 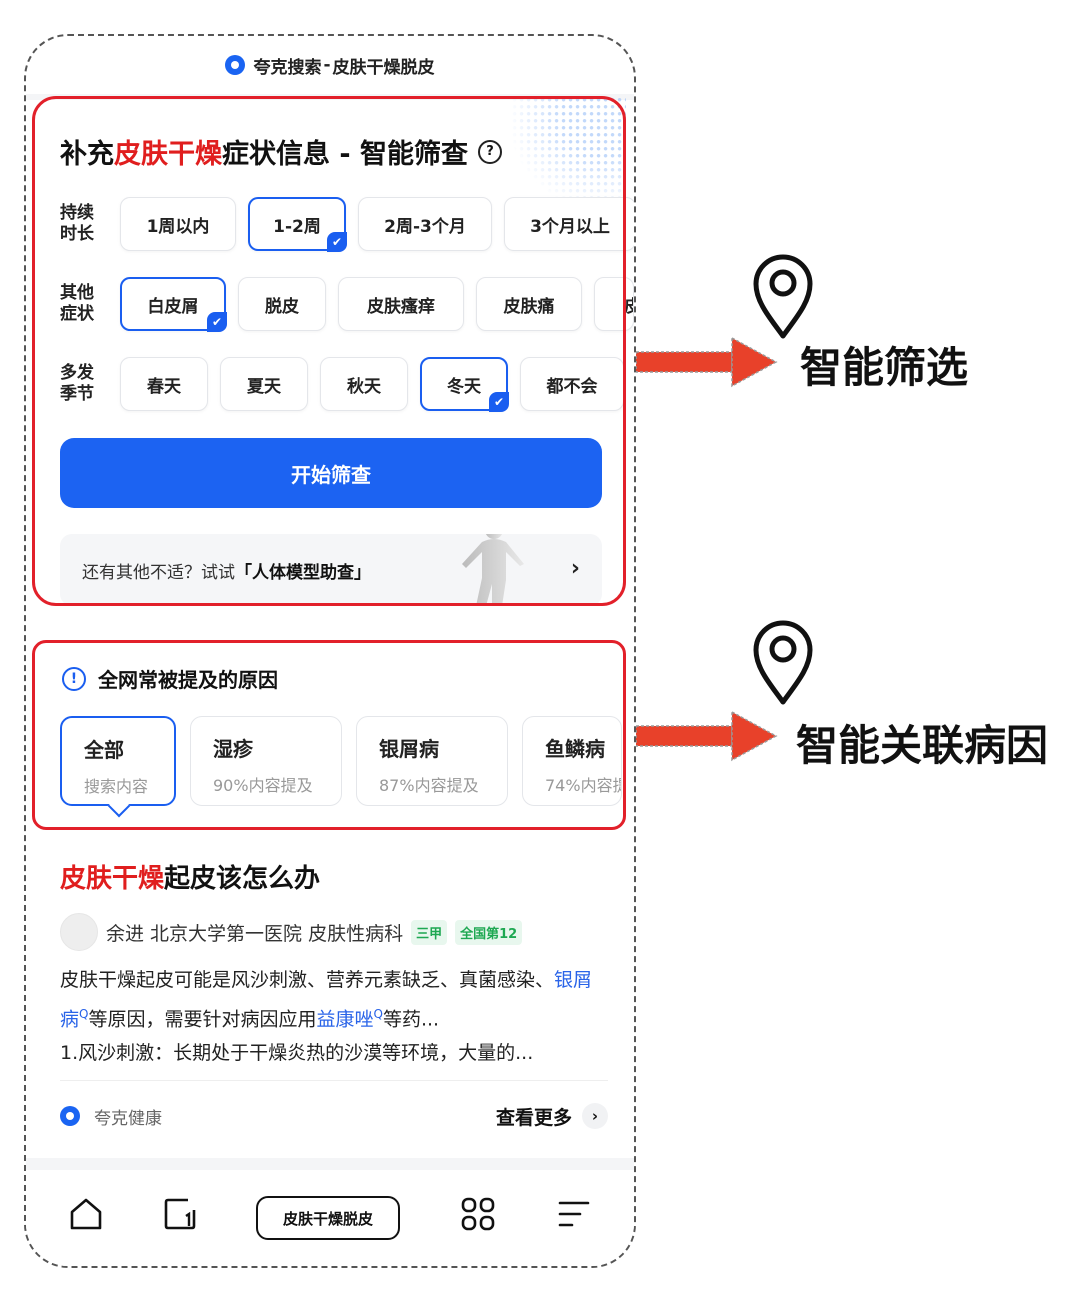 What do you see at coordinates (70, 1116) in the screenshot?
I see `quark-health-logo-icon` at bounding box center [70, 1116].